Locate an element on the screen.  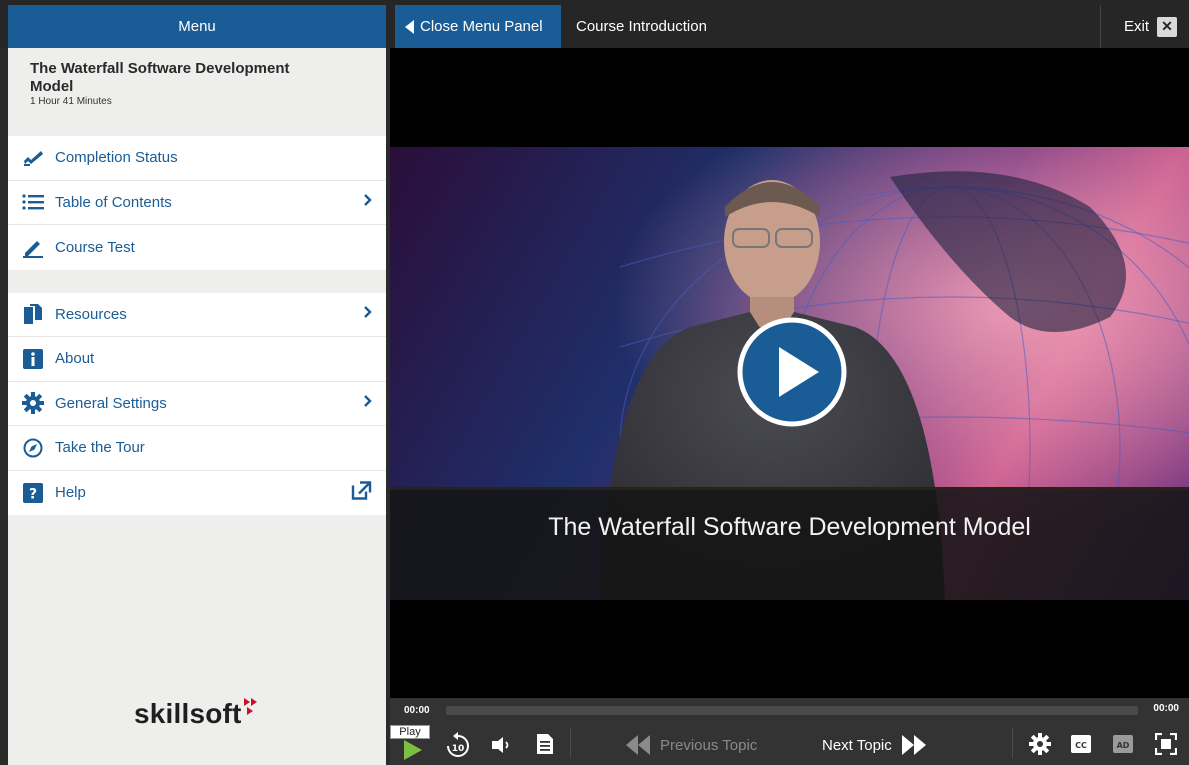
next-topic-label: Next Topic is located at coordinates (857, 745).